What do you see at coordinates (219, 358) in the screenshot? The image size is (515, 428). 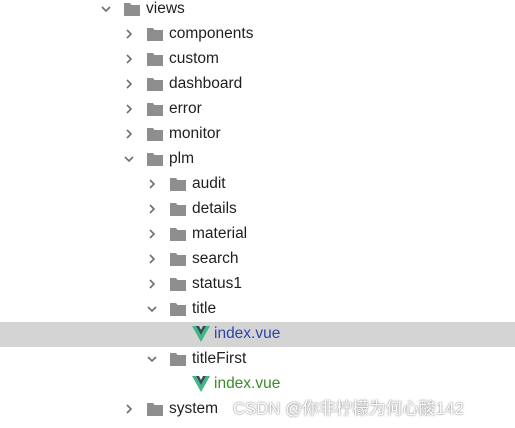 I see `tree-item-label: titleFirst` at bounding box center [219, 358].